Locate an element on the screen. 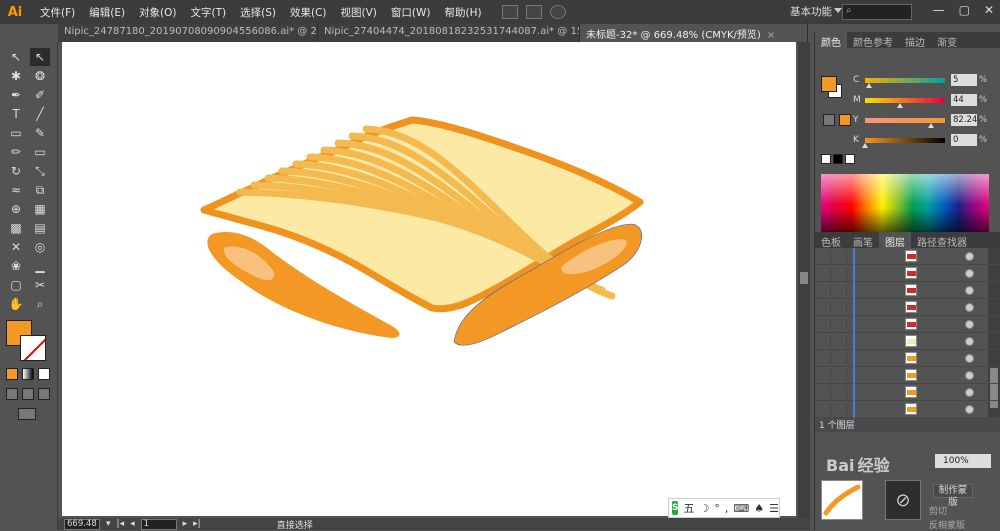 The image size is (1000, 531). close-button: ✕ is located at coordinates (989, 10).